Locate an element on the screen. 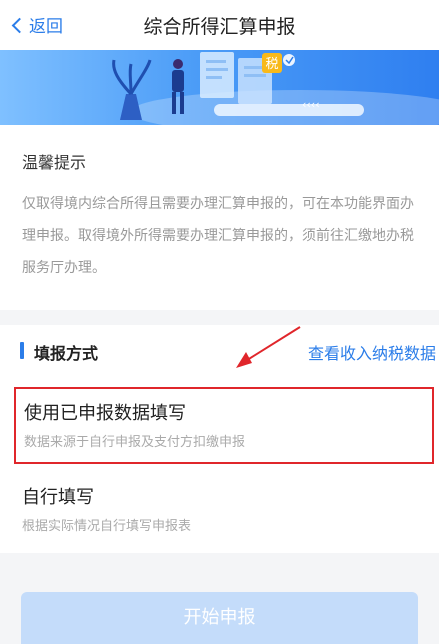 This screenshot has height=644, width=439. annotation-arrow is located at coordinates (268, 347).